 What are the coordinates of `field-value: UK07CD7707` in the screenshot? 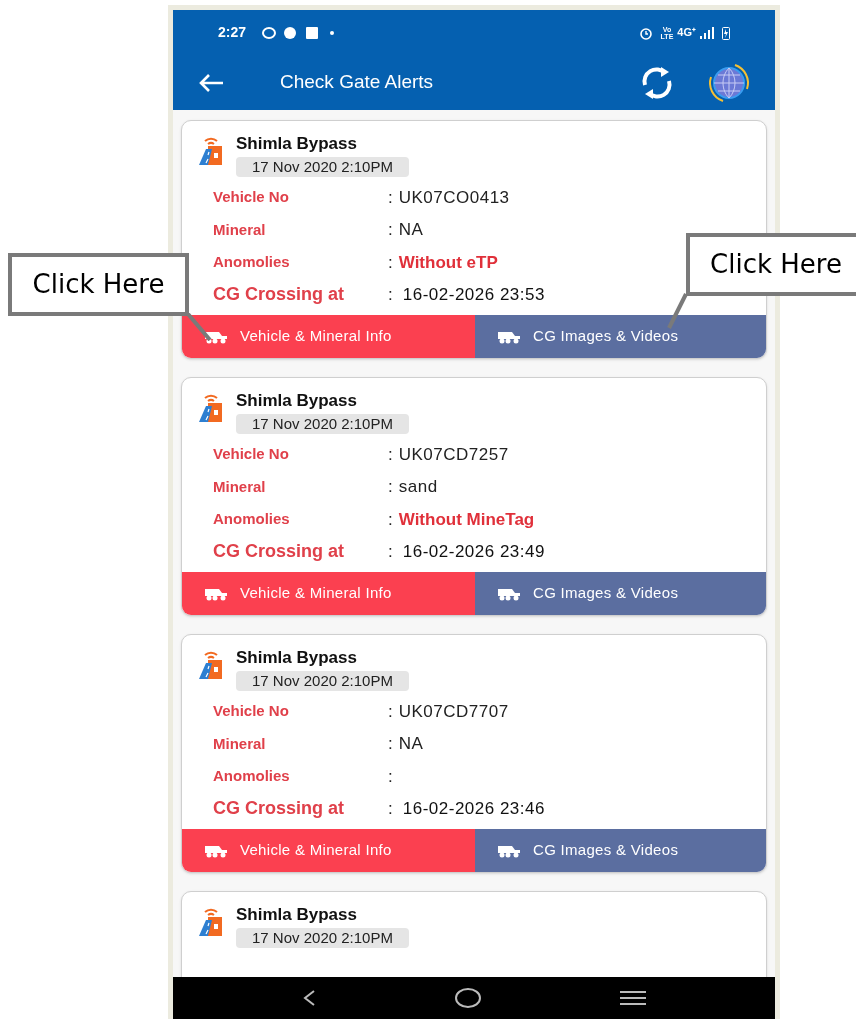 It's located at (453, 711).